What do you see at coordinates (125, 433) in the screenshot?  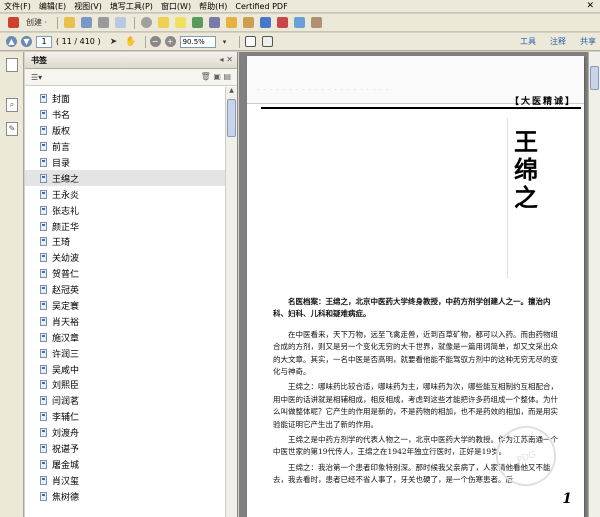 I see `bookmark-item: 刘渡舟` at bounding box center [125, 433].